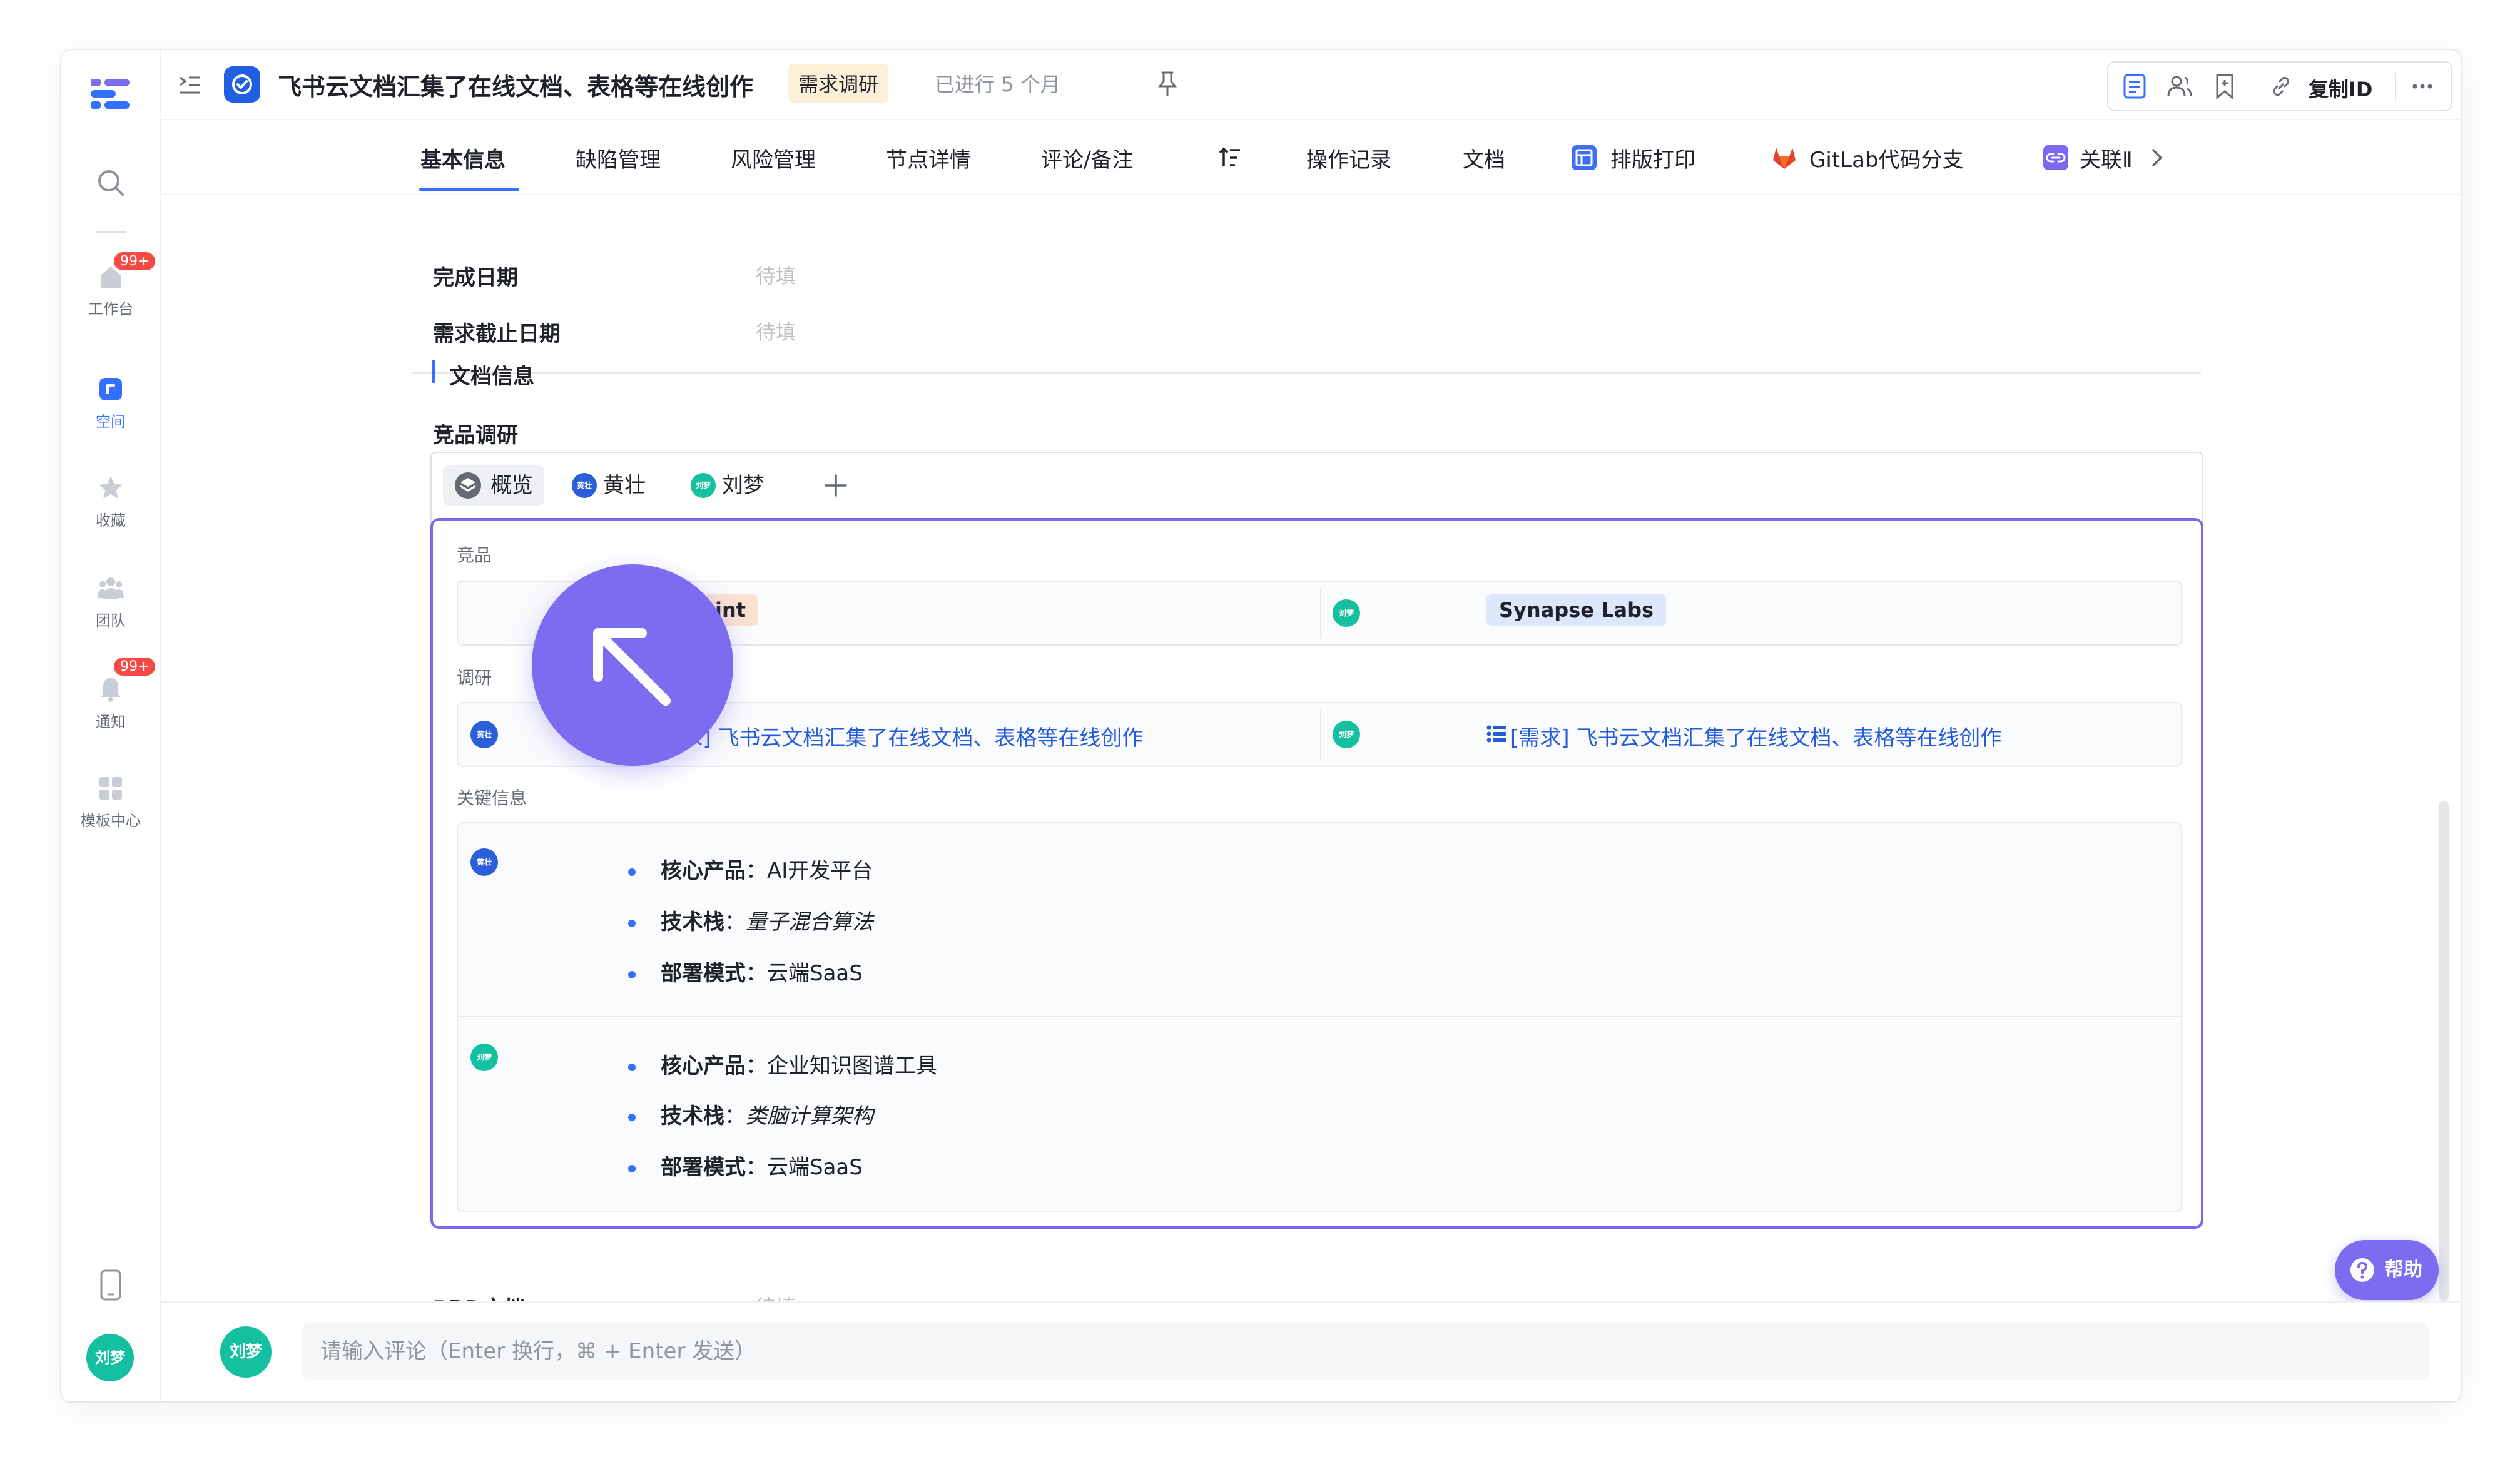 The height and width of the screenshot is (1469, 2520). I want to click on divider, so click(2395, 86).